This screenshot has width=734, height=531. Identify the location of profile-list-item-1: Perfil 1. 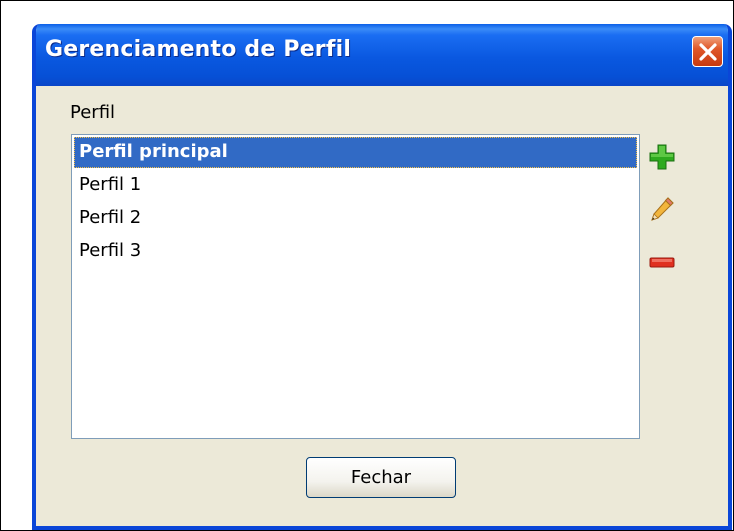
(355, 185).